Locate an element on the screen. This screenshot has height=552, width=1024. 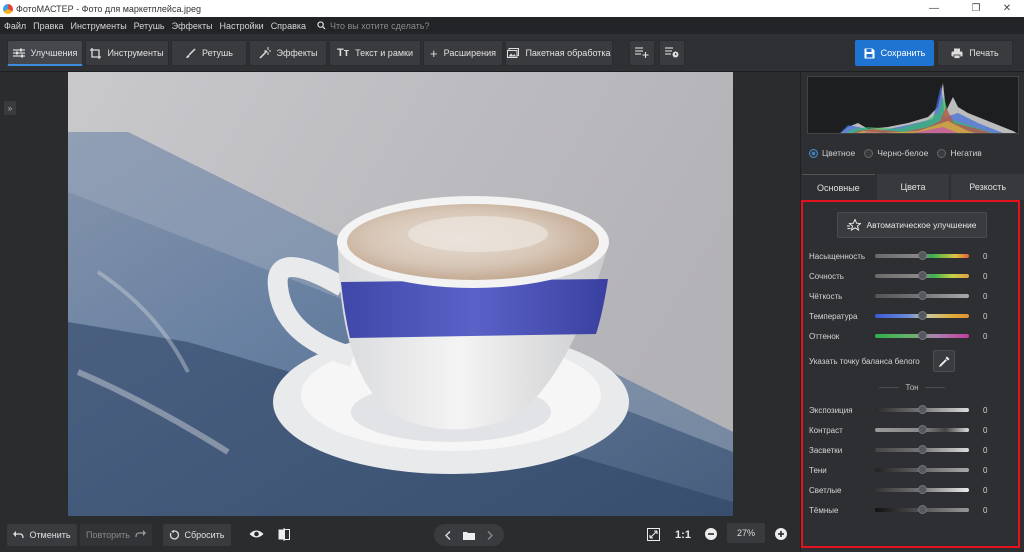
mode-negative: Негатив is located at coordinates (959, 153).